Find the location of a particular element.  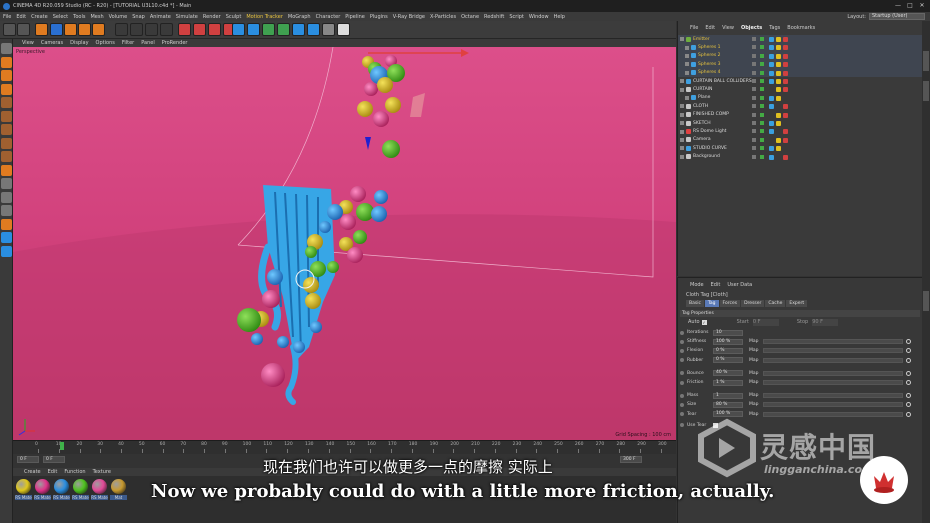

attribute-tab-tag: Tag is located at coordinates (711, 303).